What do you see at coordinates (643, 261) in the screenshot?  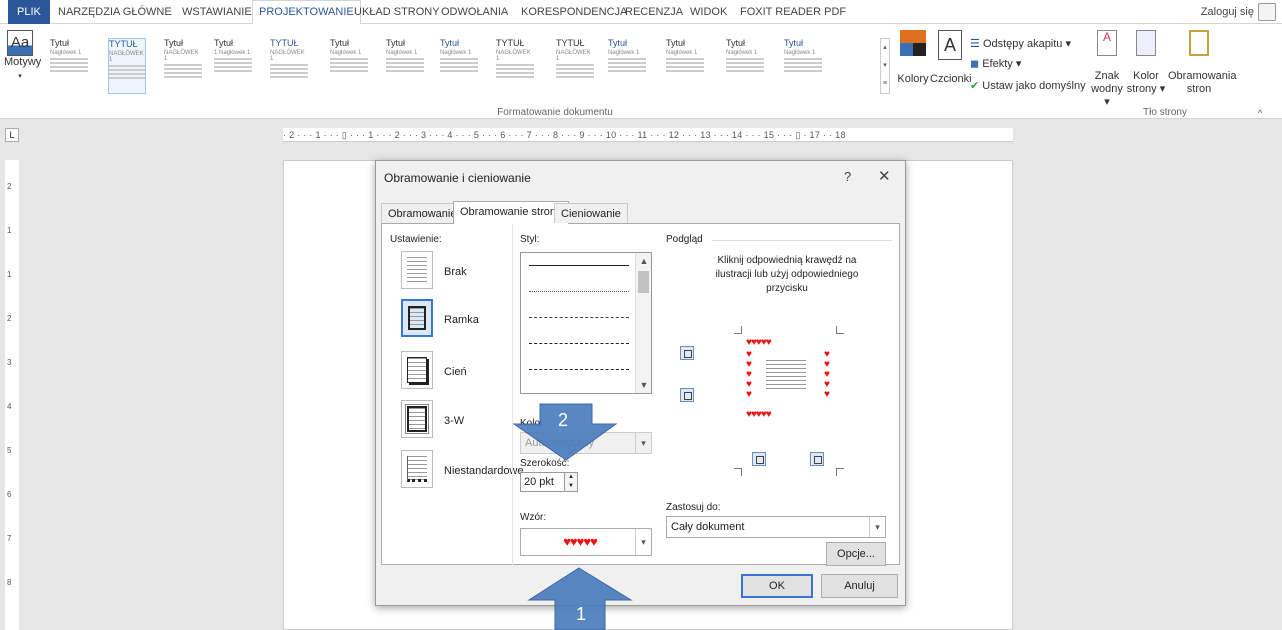 I see `scroll-up-icon: ▲` at bounding box center [643, 261].